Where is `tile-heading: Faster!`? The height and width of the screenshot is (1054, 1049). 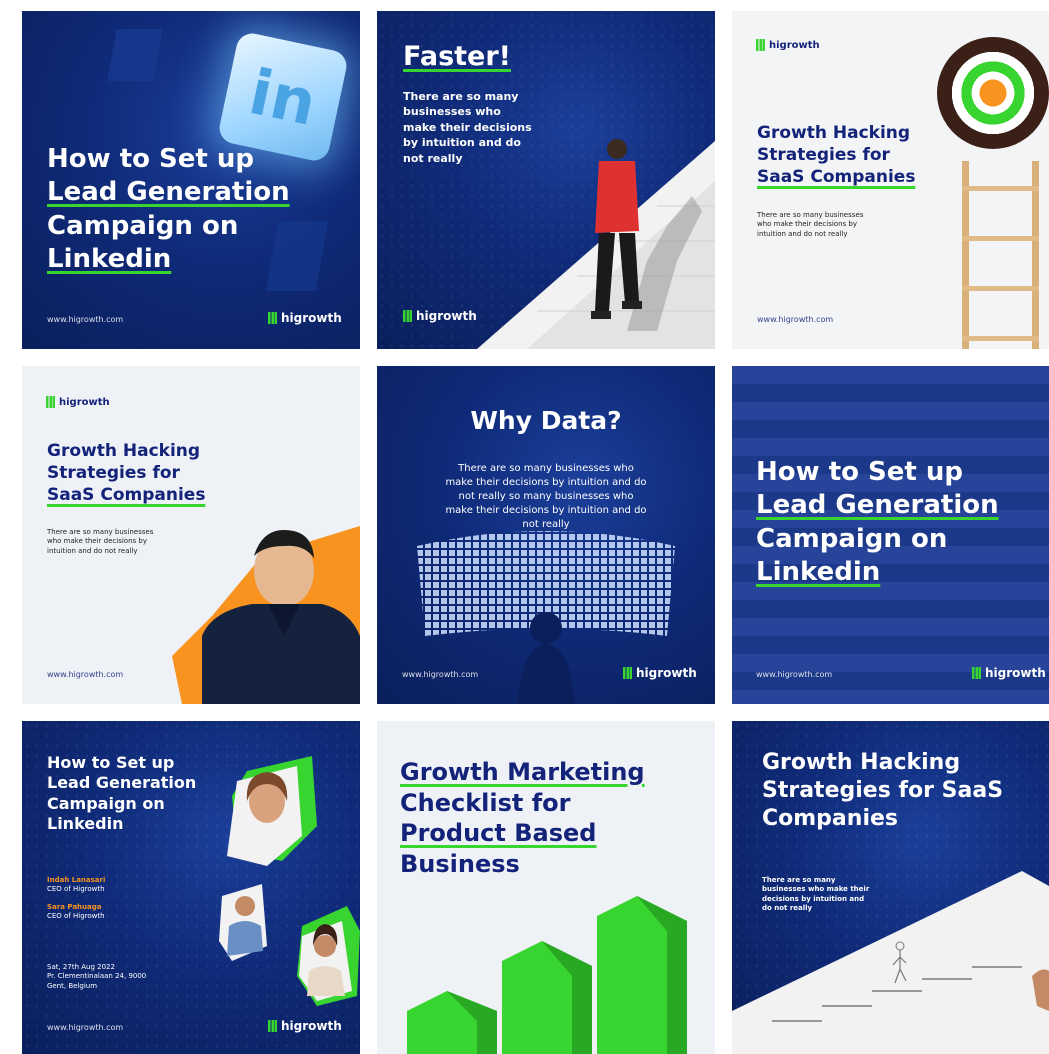
tile-heading: Faster! is located at coordinates (457, 56).